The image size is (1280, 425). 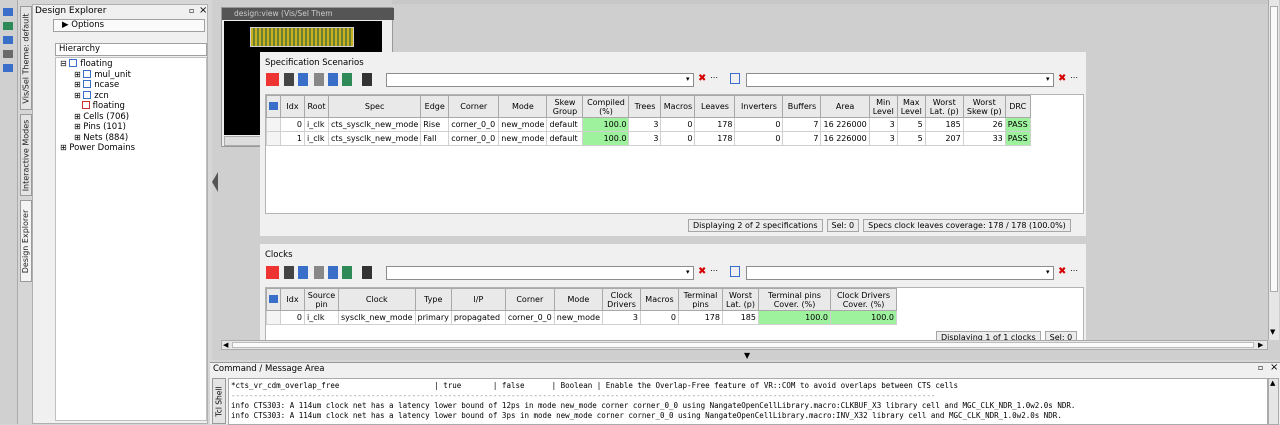 What do you see at coordinates (219, 401) in the screenshot?
I see `console-tab-tcl-shell: Tcl Shell` at bounding box center [219, 401].